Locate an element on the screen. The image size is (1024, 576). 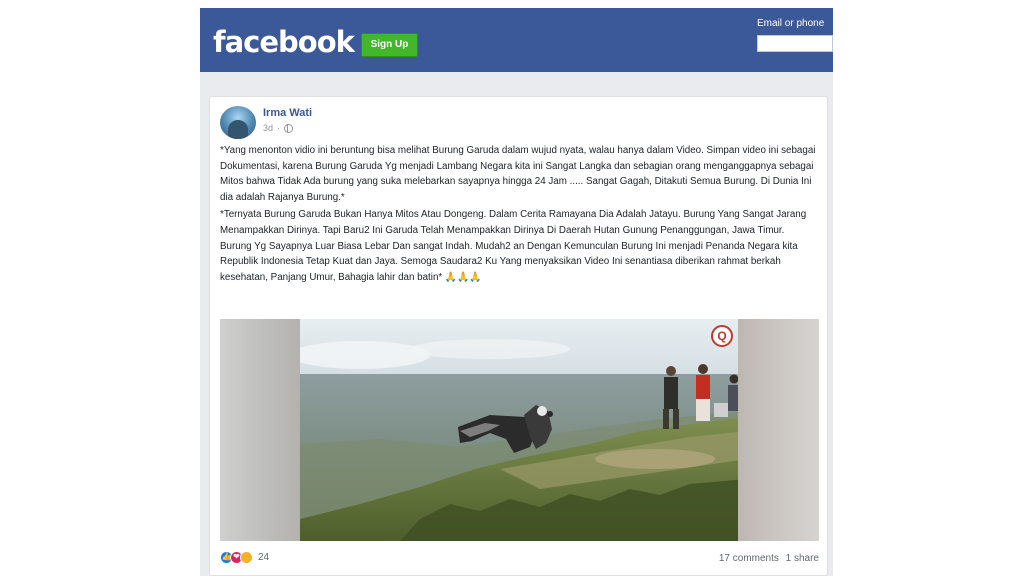
video-blur-left is located at coordinates (260, 430).